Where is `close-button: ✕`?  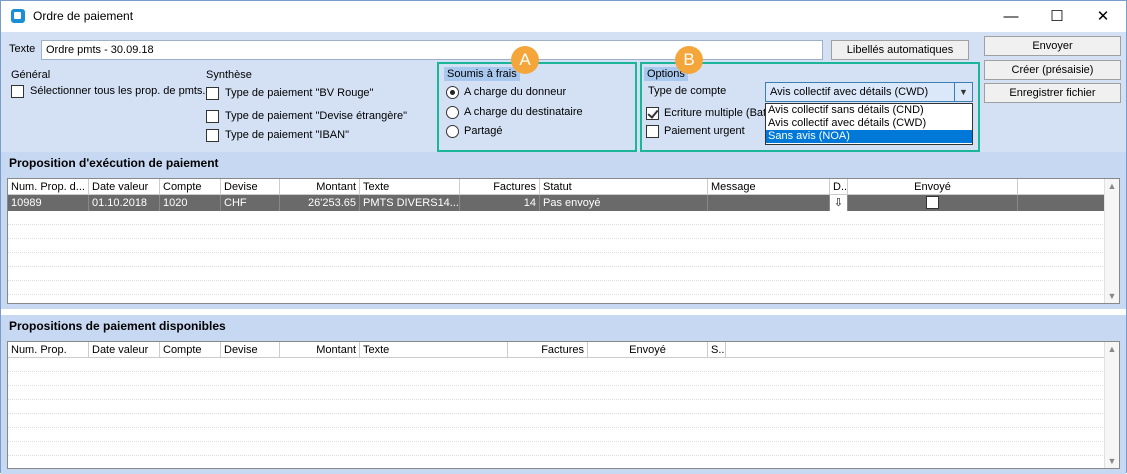
close-button: ✕ is located at coordinates (1103, 16).